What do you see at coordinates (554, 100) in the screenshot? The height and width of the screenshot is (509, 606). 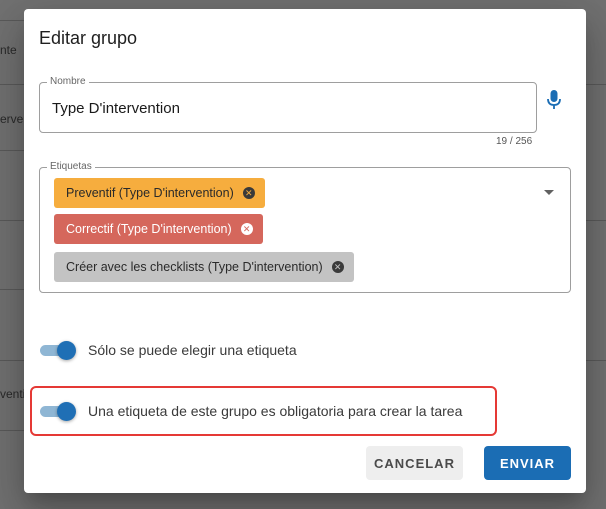 I see `microphone-icon` at bounding box center [554, 100].